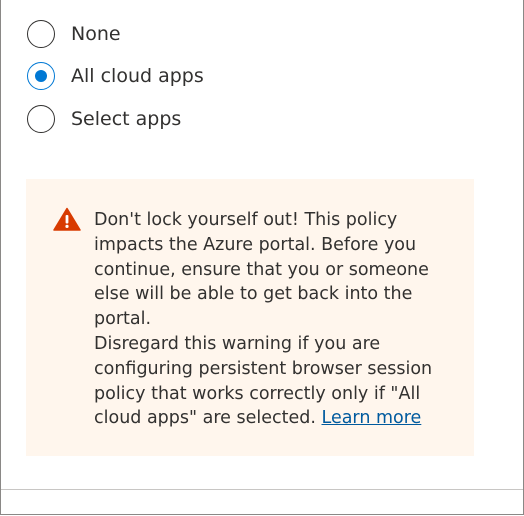 This screenshot has width=524, height=516. I want to click on radio-option-none: None, so click(115, 33).